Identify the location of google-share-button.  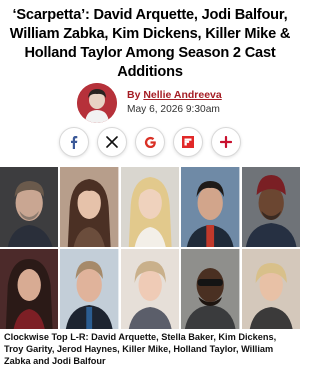
(150, 142).